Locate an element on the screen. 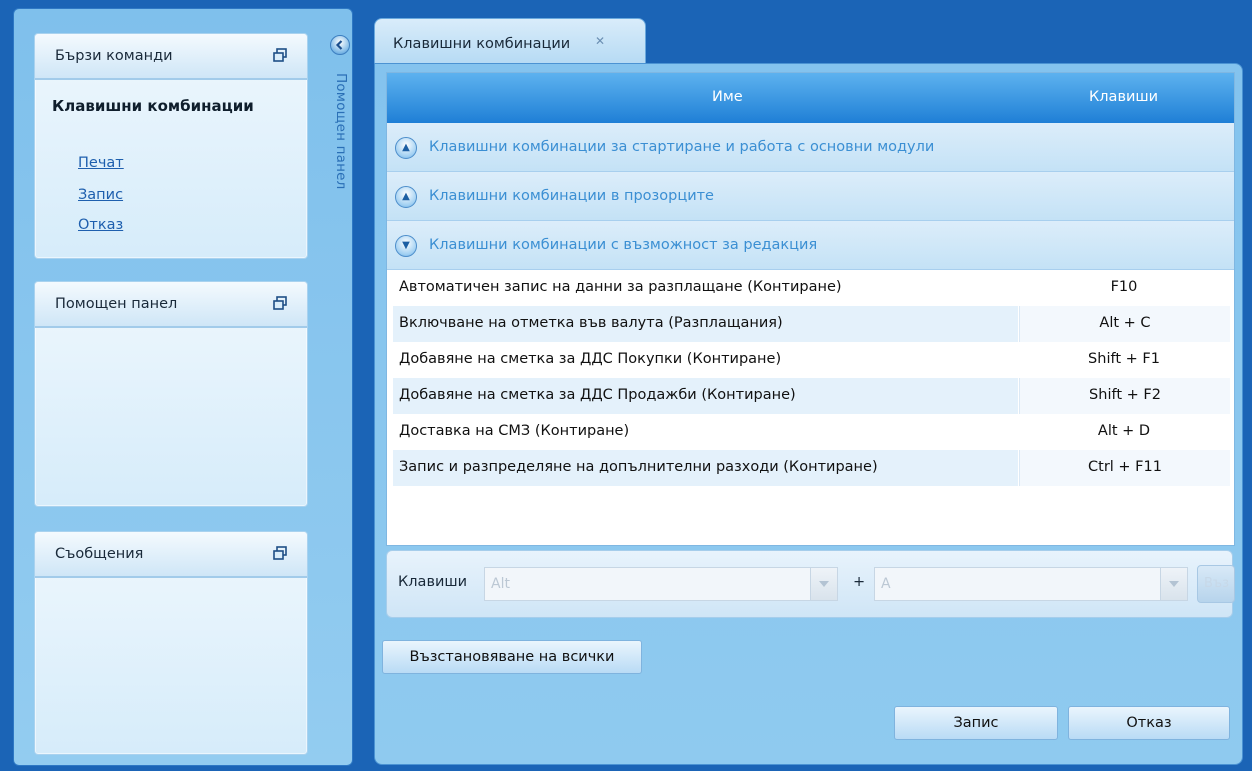 Image resolution: width=1252 pixels, height=771 pixels. row-keys: Shift + F1 is located at coordinates (1124, 359).